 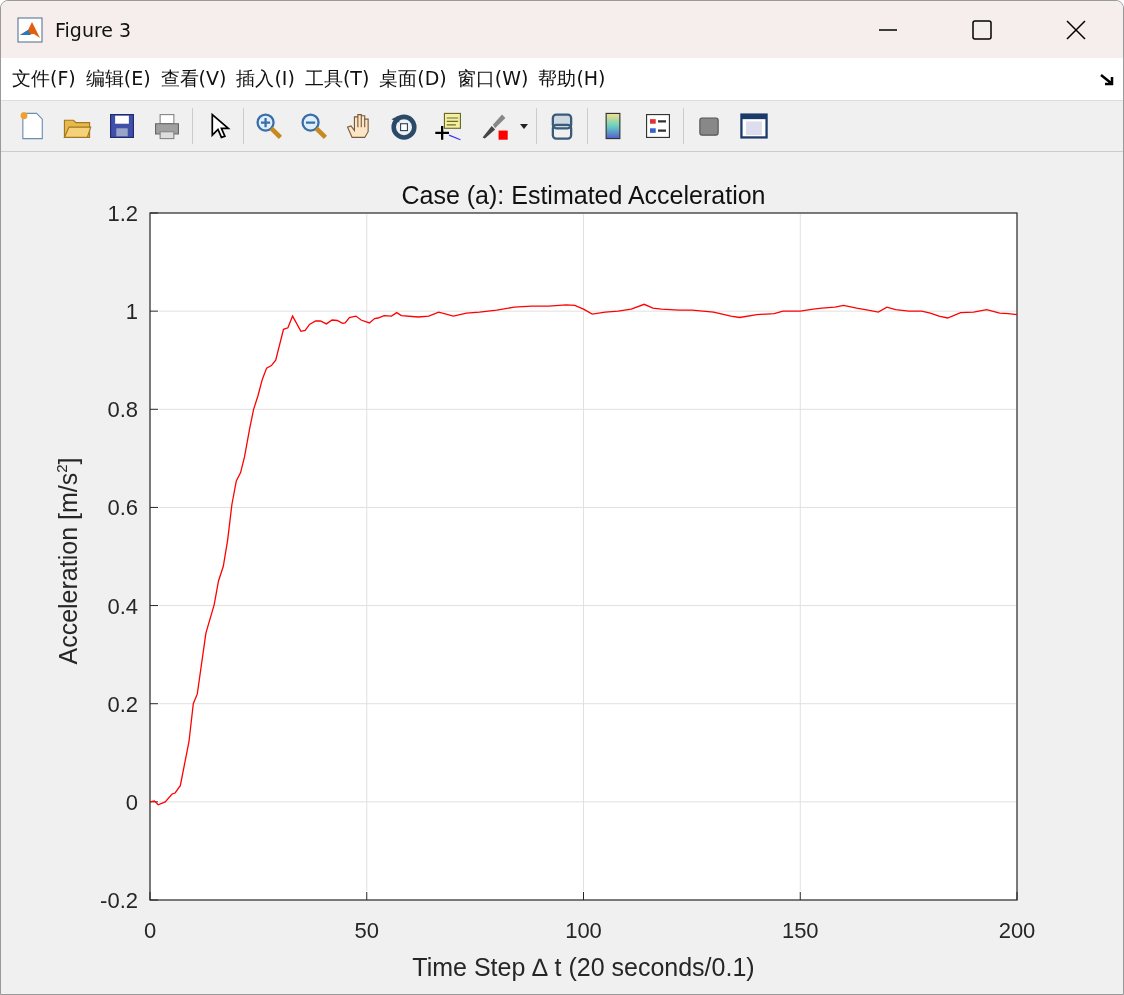 I want to click on x-tick-label: 200, so click(x=1017, y=930).